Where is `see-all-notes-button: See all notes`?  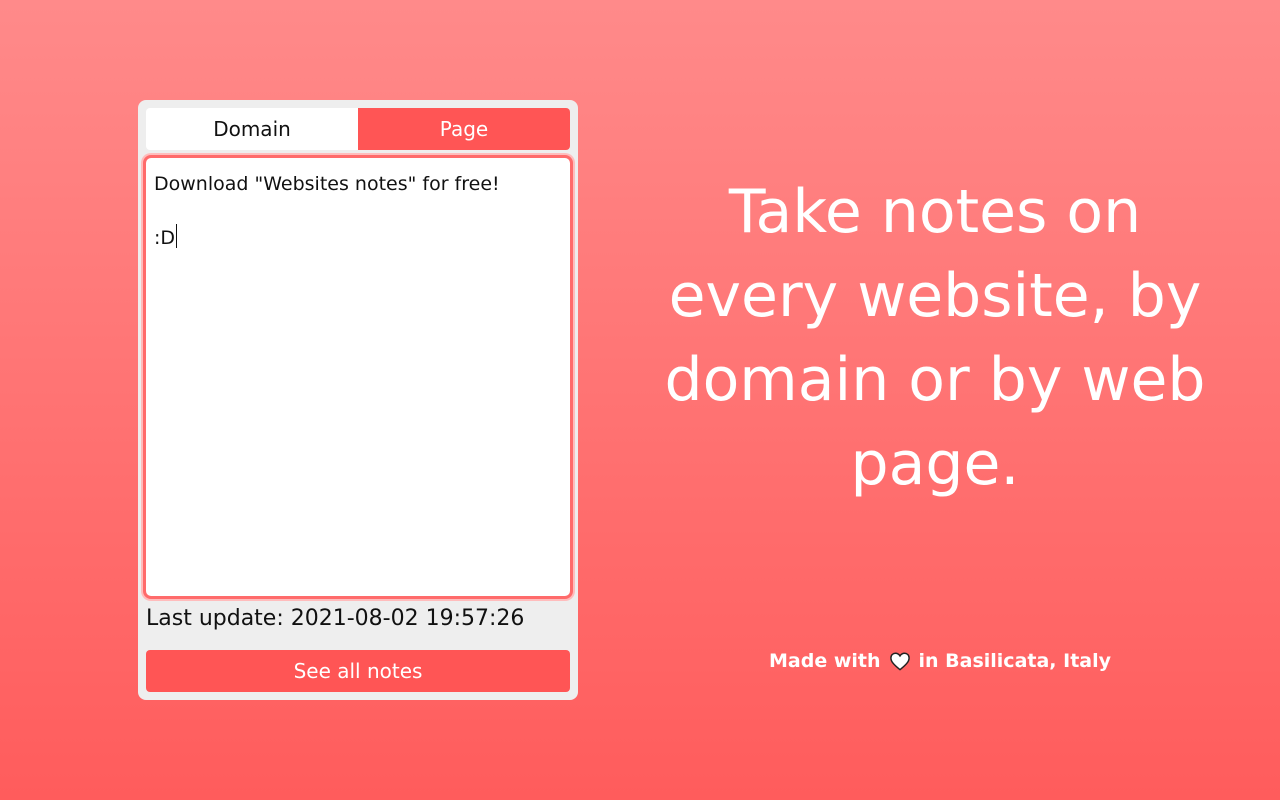
see-all-notes-button: See all notes is located at coordinates (358, 671).